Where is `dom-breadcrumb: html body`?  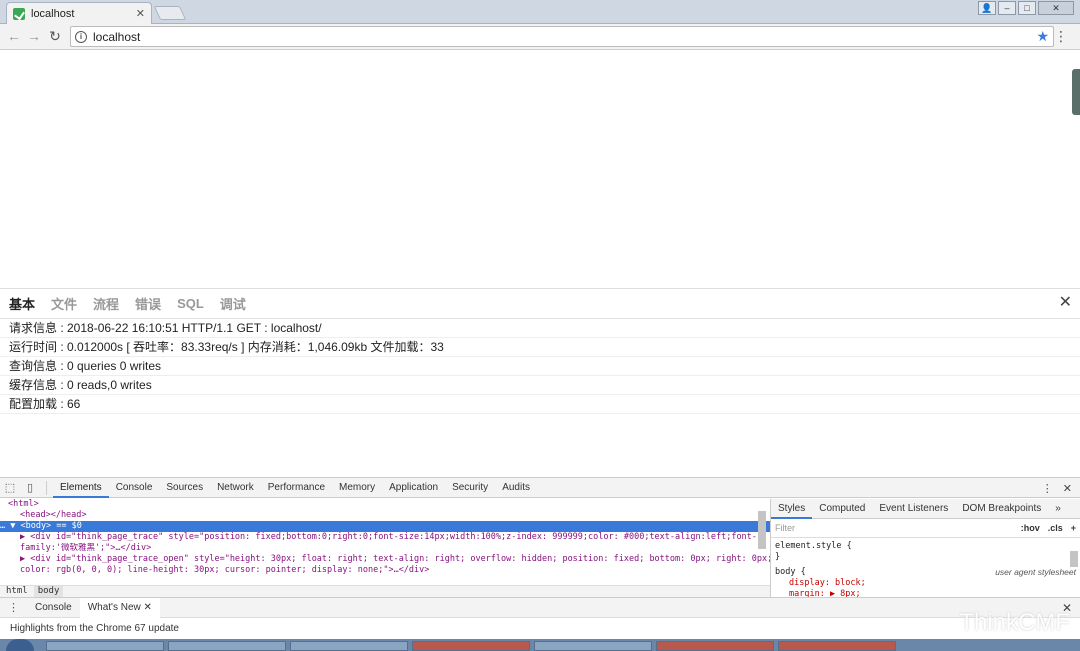 dom-breadcrumb: html body is located at coordinates (385, 591).